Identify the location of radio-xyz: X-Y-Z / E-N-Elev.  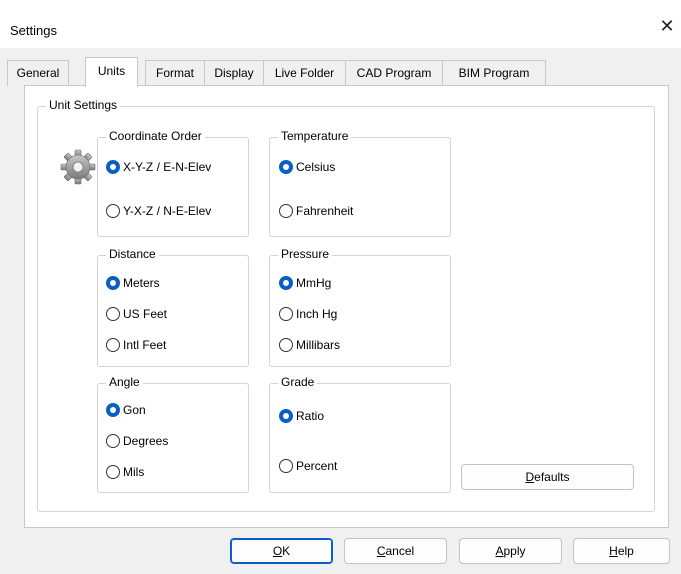
(158, 167).